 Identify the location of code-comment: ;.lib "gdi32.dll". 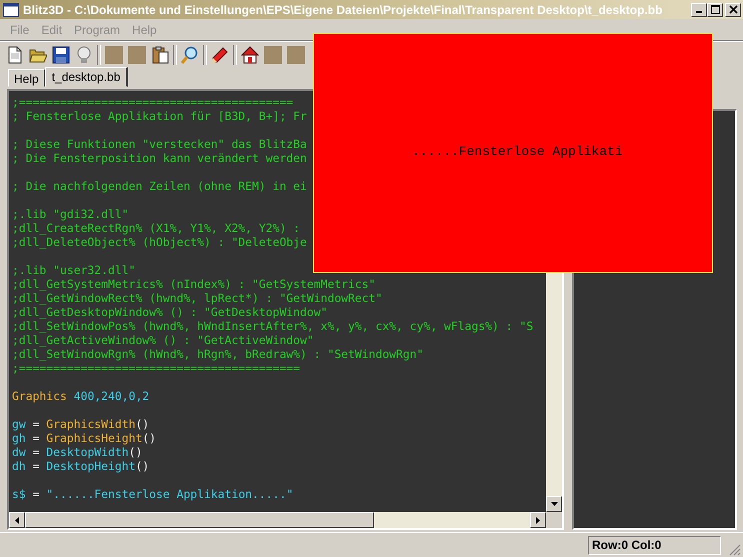
(70, 214).